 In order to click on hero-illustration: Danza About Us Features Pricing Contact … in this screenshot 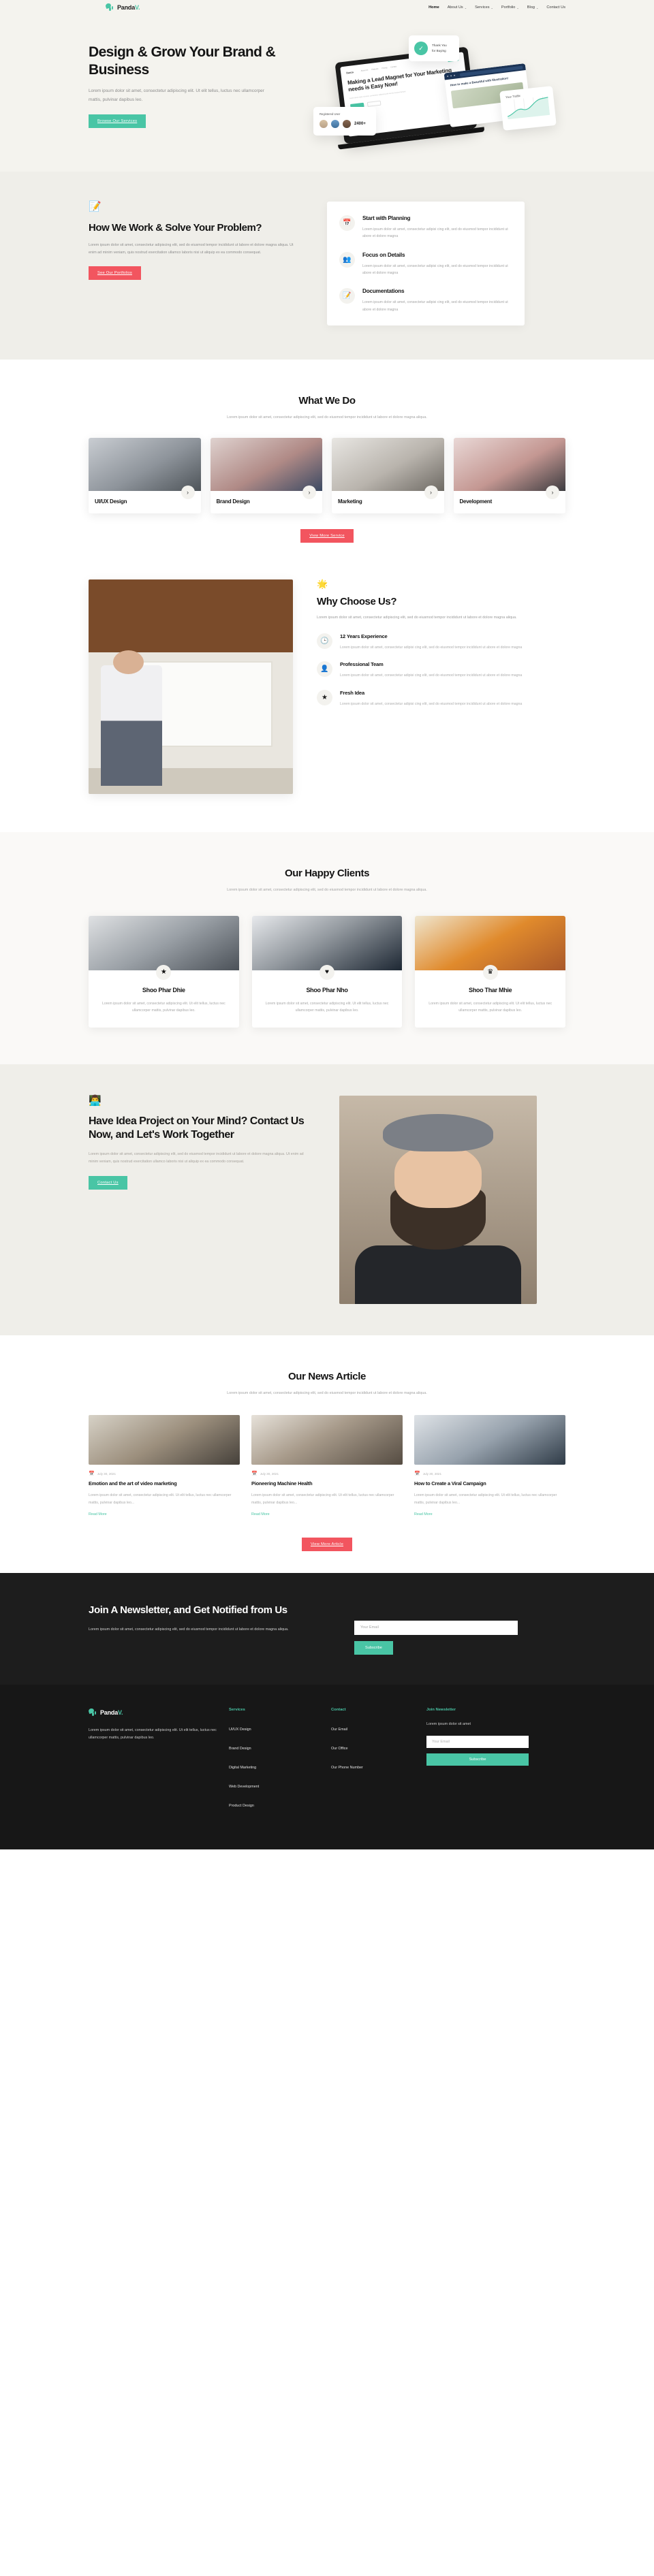, I will do `click(439, 92)`.